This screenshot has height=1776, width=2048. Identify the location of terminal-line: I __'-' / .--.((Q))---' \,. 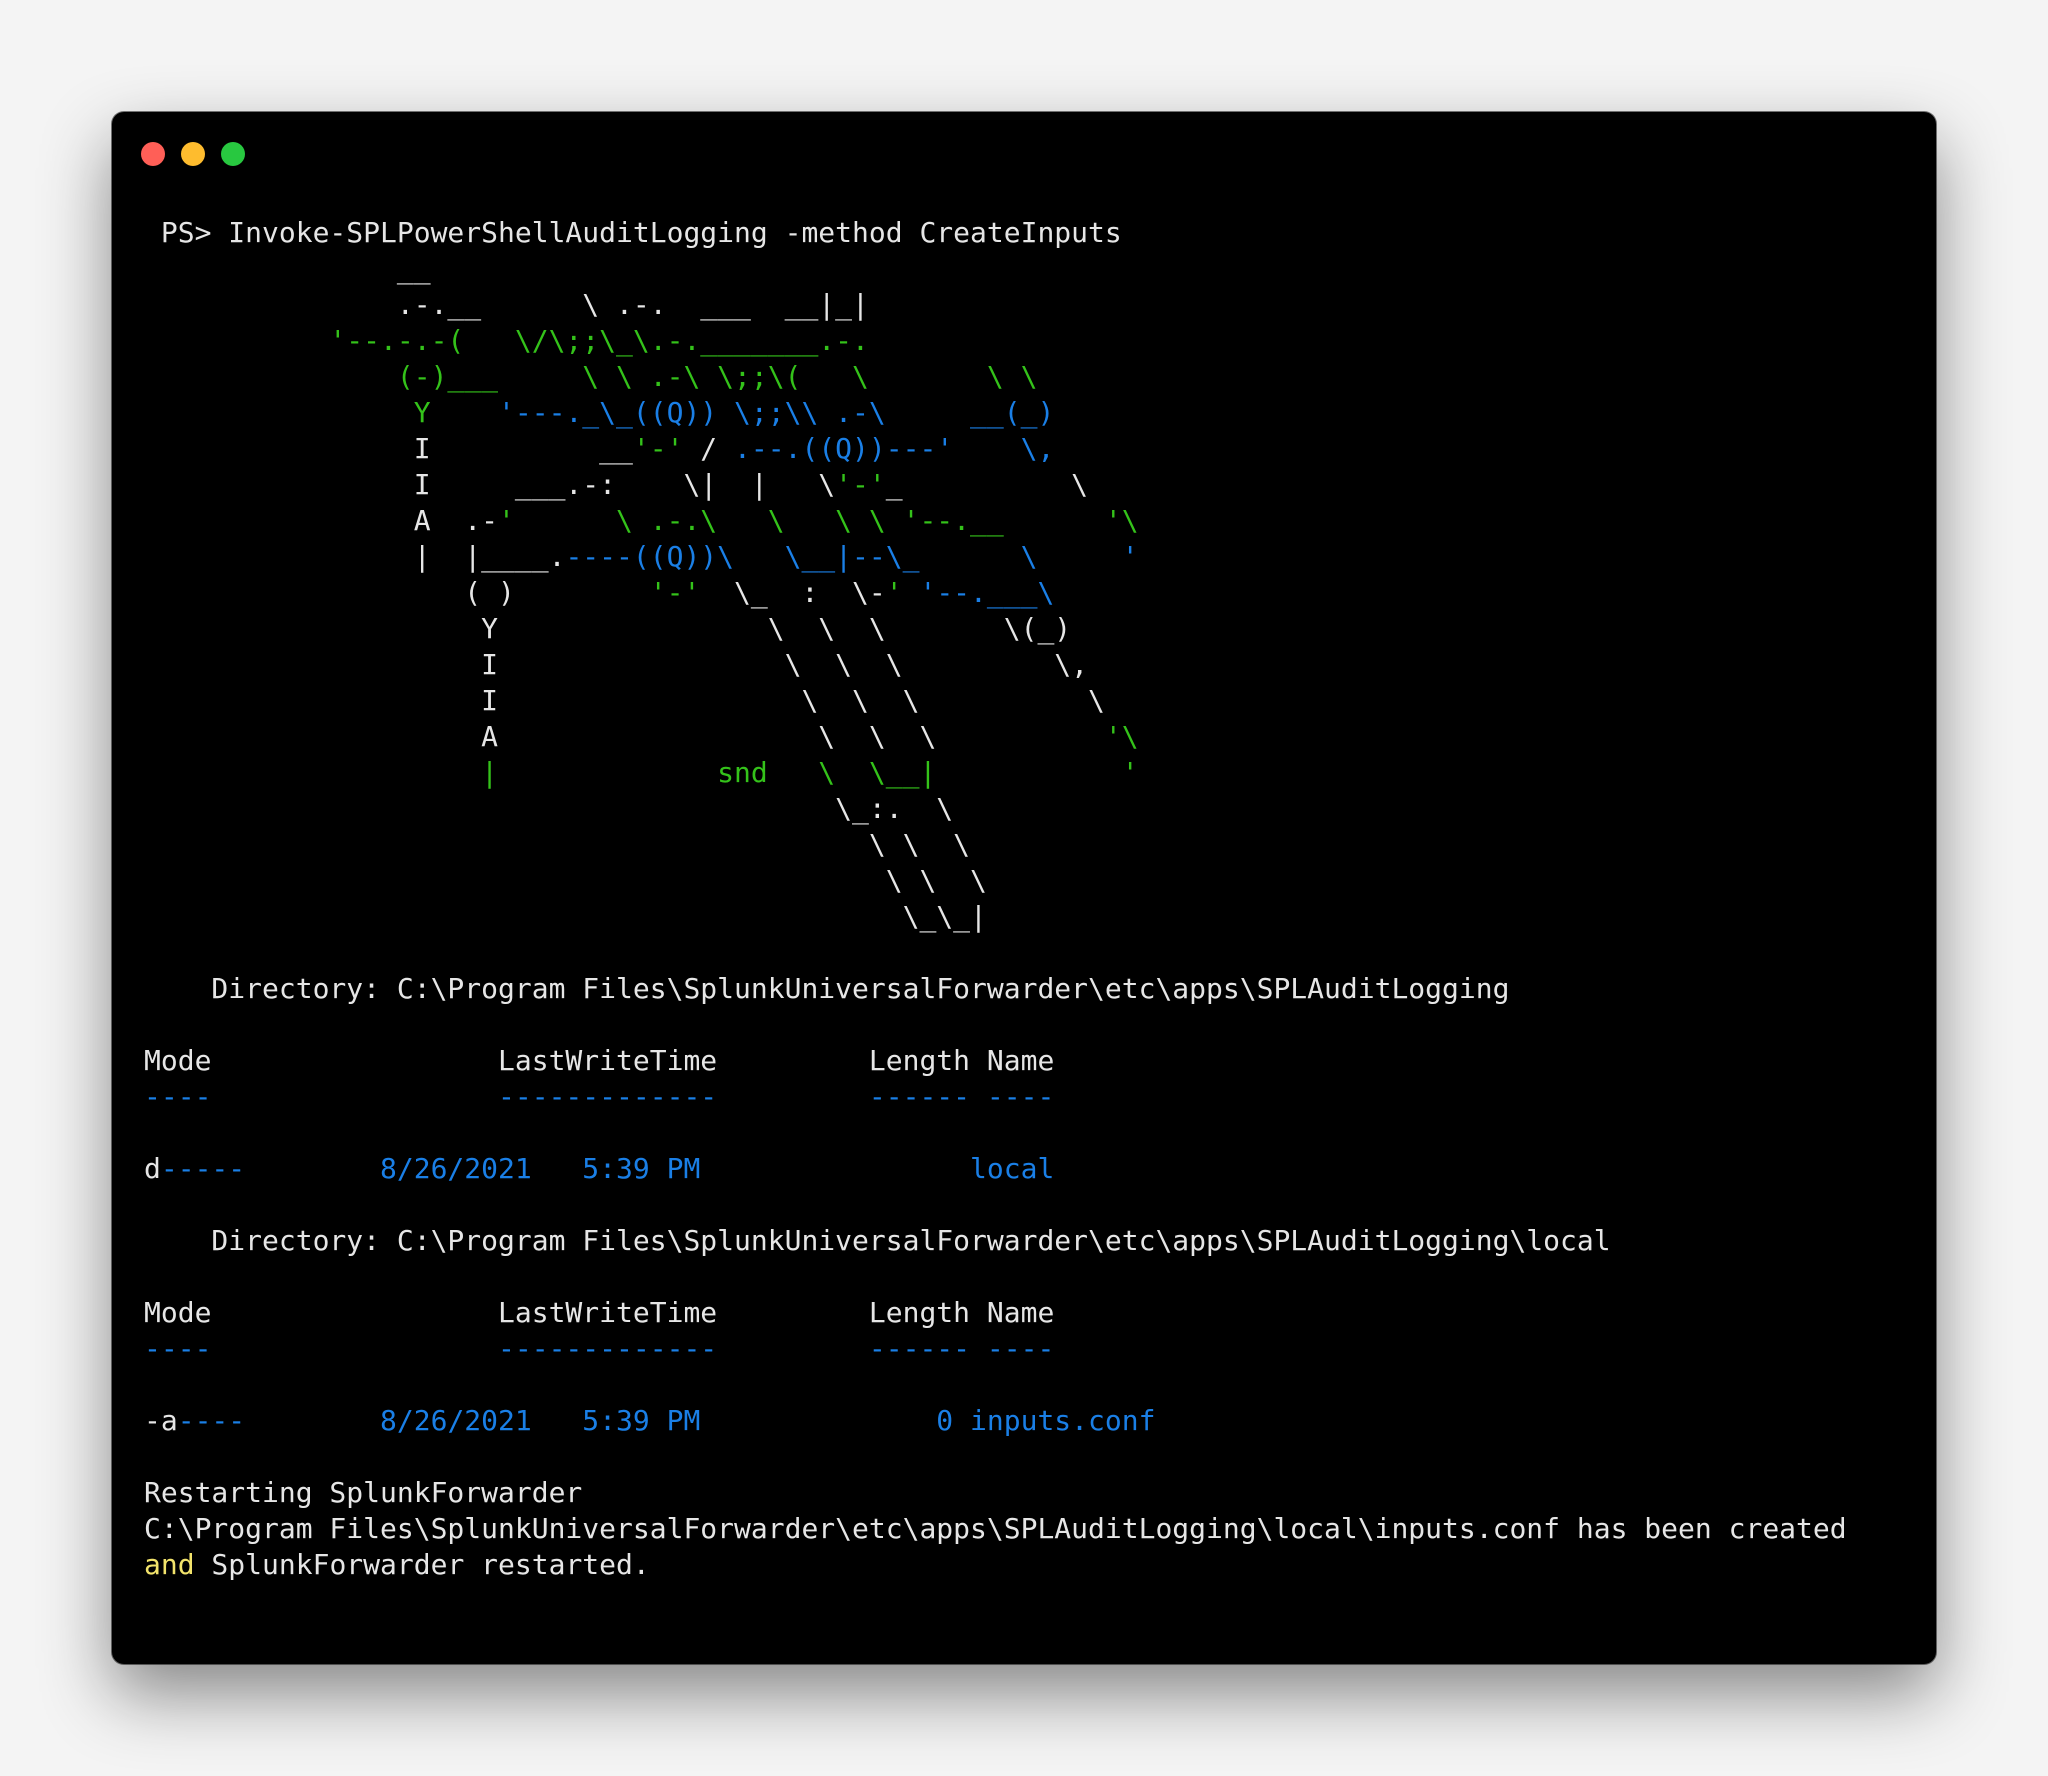
(1030, 449).